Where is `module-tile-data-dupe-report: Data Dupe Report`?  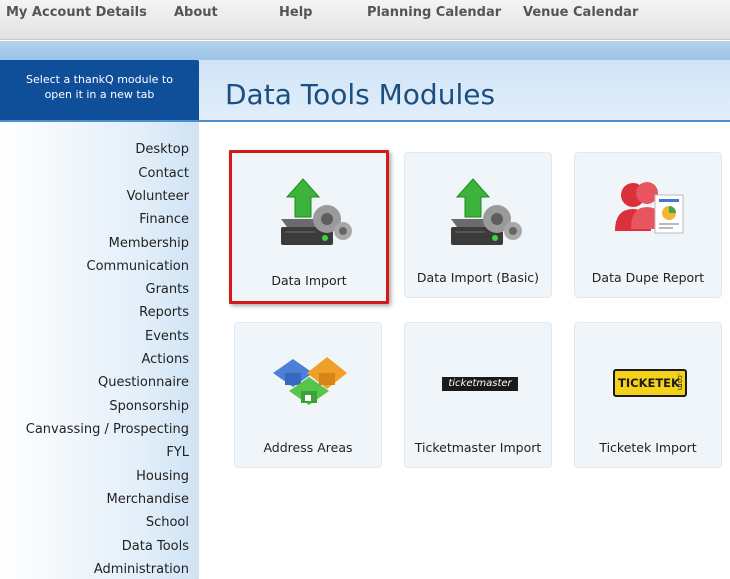 module-tile-data-dupe-report: Data Dupe Report is located at coordinates (648, 225).